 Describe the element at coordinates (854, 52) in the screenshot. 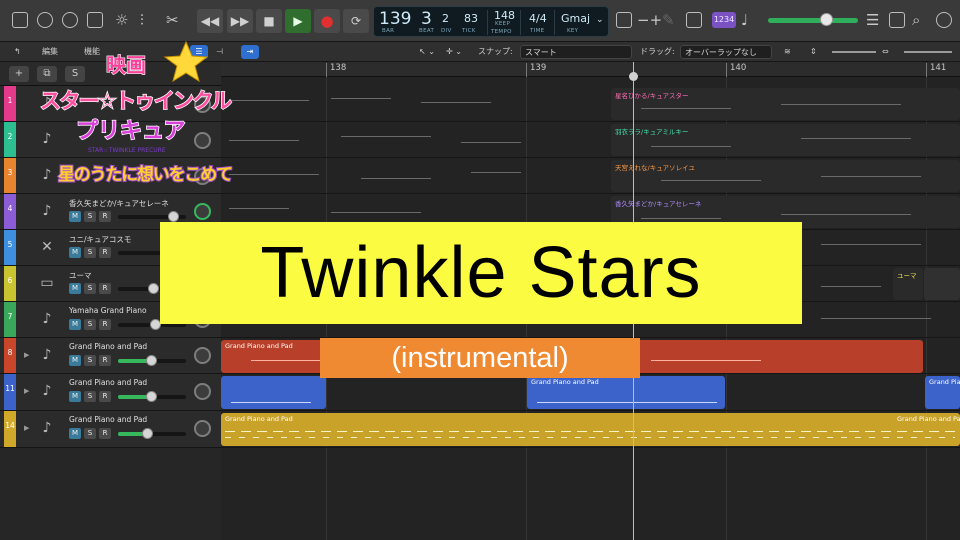

I see `vertical-zoom-slider` at that location.